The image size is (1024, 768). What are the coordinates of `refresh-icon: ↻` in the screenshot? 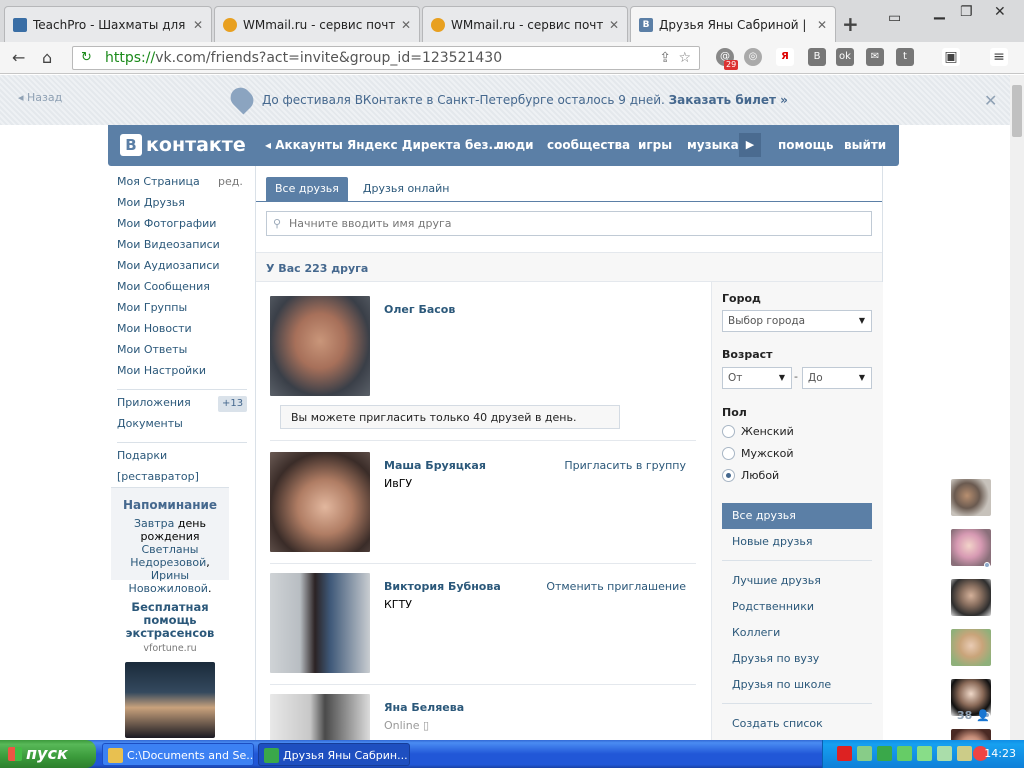 It's located at (86, 58).